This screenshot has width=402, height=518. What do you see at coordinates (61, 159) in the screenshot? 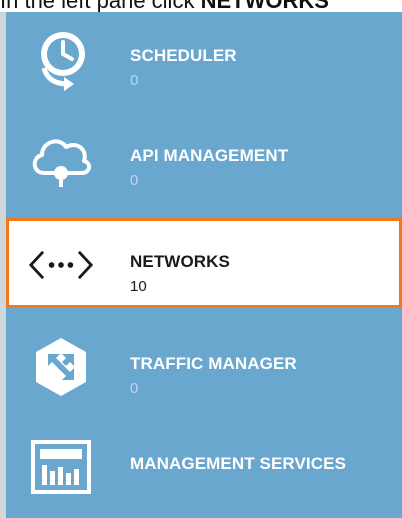
I see `api-cloud-icon` at bounding box center [61, 159].